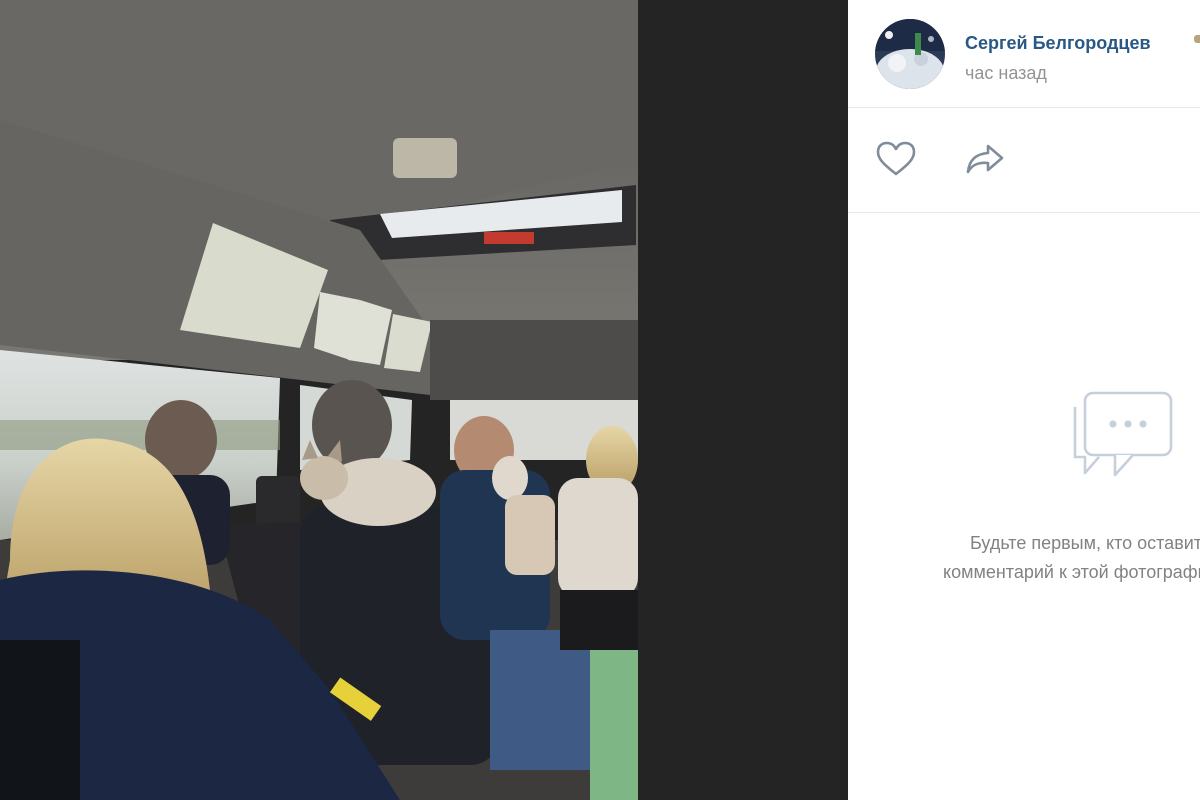 Image resolution: width=1200 pixels, height=800 pixels. Describe the element at coordinates (1024, 160) in the screenshot. I see `action-bar` at that location.